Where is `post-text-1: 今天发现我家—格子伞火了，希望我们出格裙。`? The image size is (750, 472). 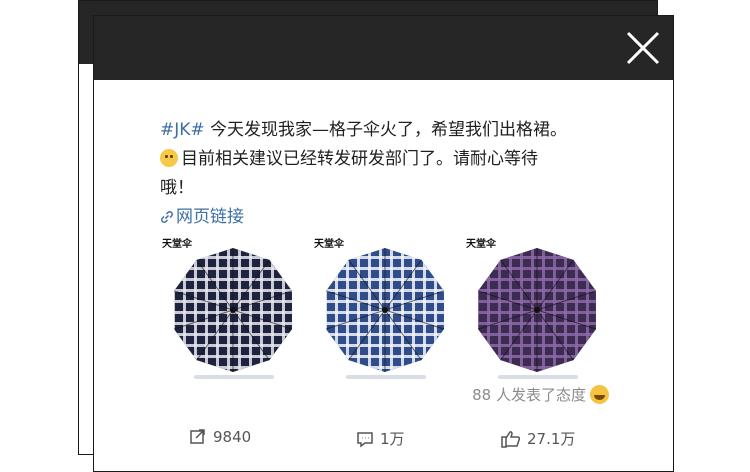 post-text-1: 今天发现我家—格子伞火了，希望我们出格裙。 is located at coordinates (386, 130).